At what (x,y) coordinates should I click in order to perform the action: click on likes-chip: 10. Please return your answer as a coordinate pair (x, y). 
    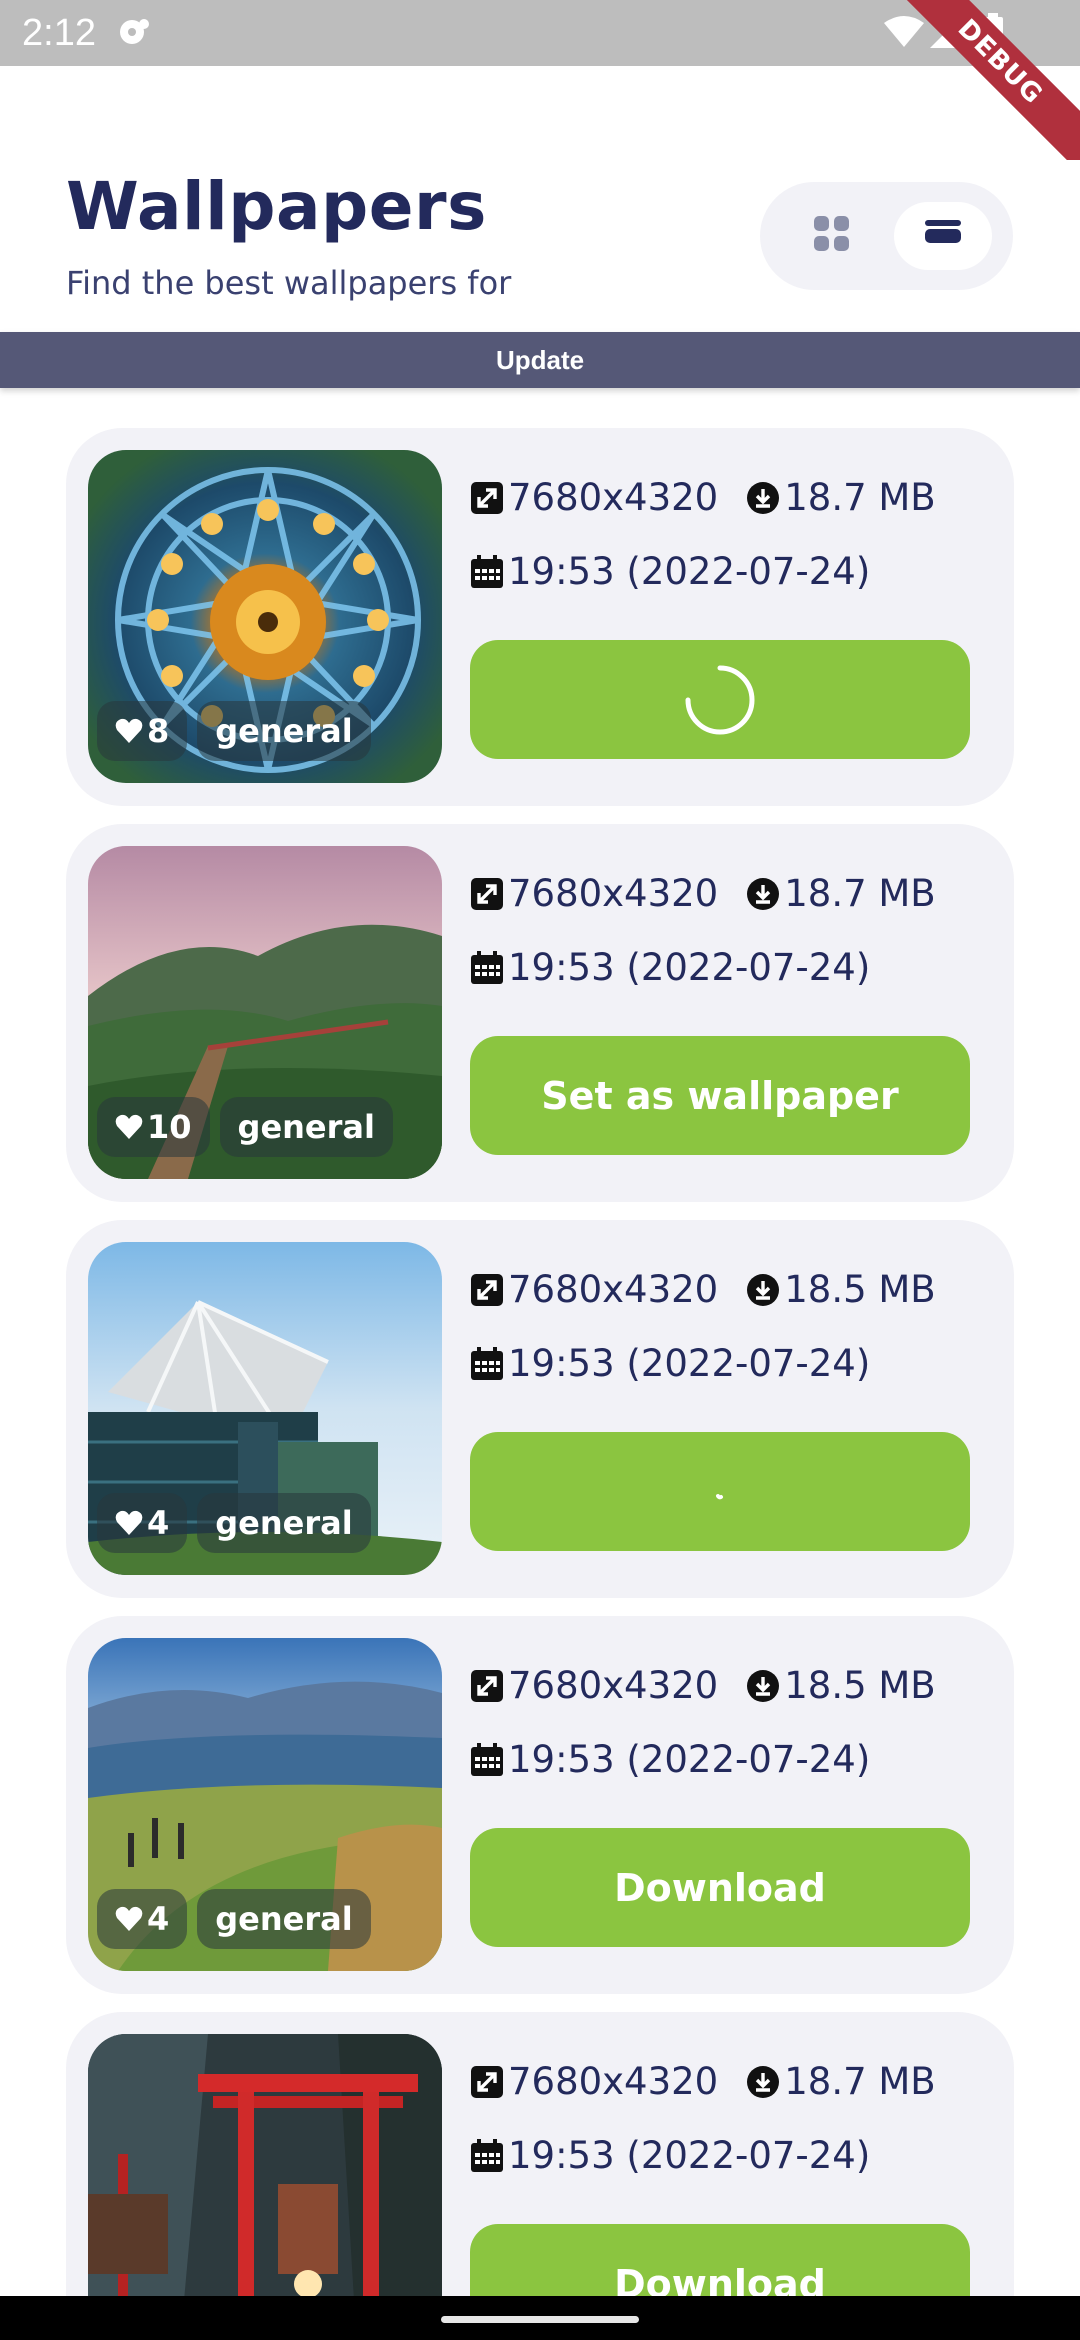
    Looking at the image, I should click on (153, 1127).